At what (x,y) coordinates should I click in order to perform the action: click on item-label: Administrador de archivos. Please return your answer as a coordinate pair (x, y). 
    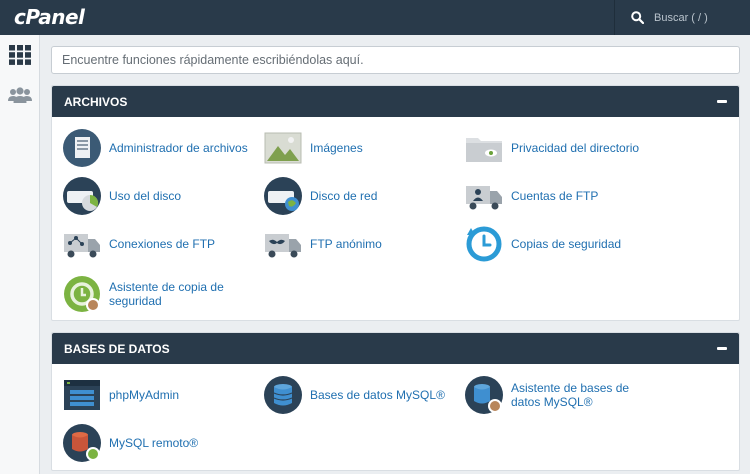
    Looking at the image, I should click on (178, 148).